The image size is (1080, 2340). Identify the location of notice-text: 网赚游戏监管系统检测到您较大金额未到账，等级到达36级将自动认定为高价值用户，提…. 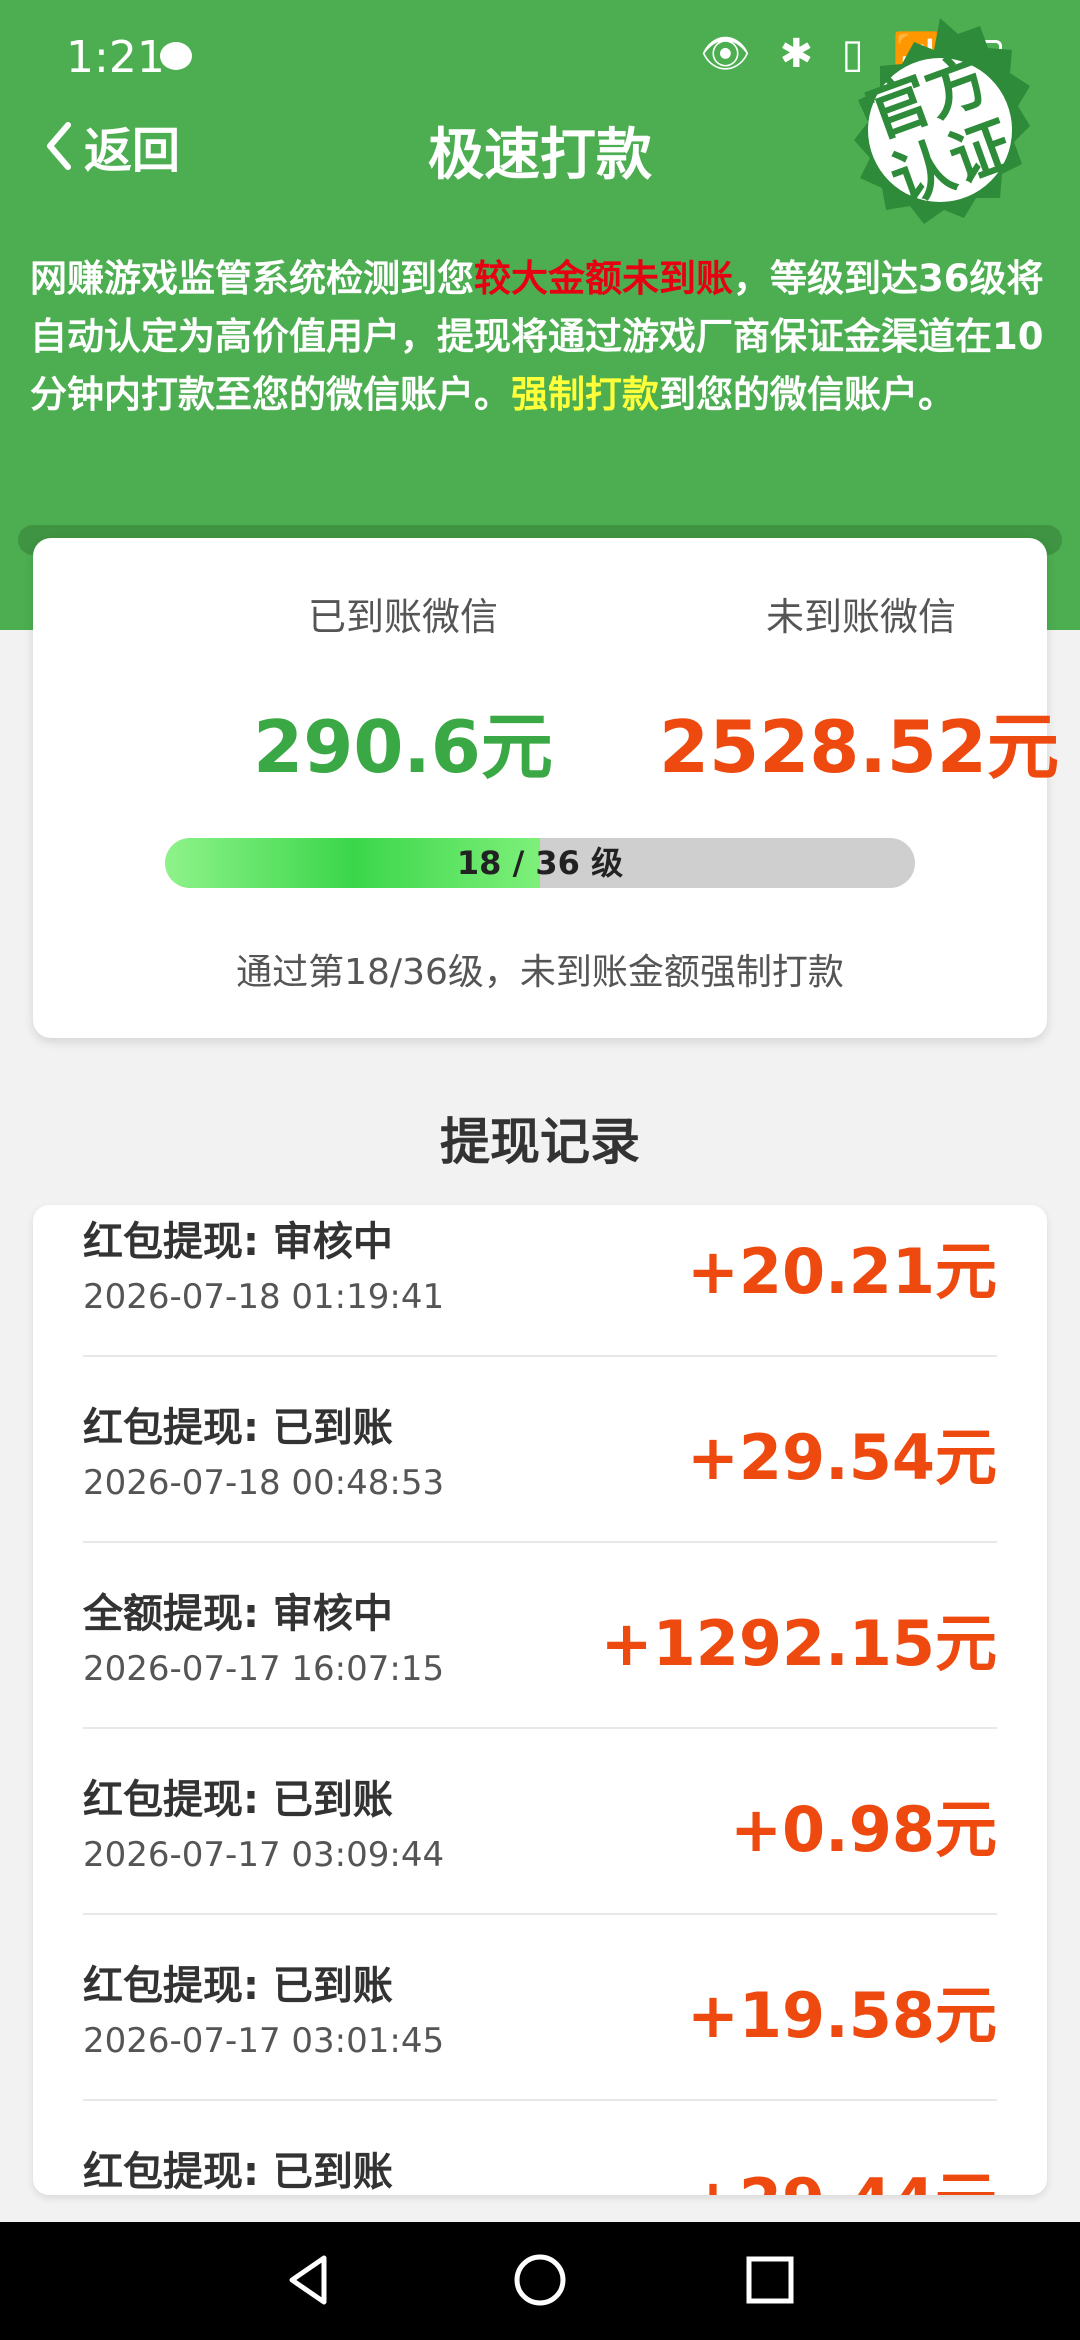
(540, 337).